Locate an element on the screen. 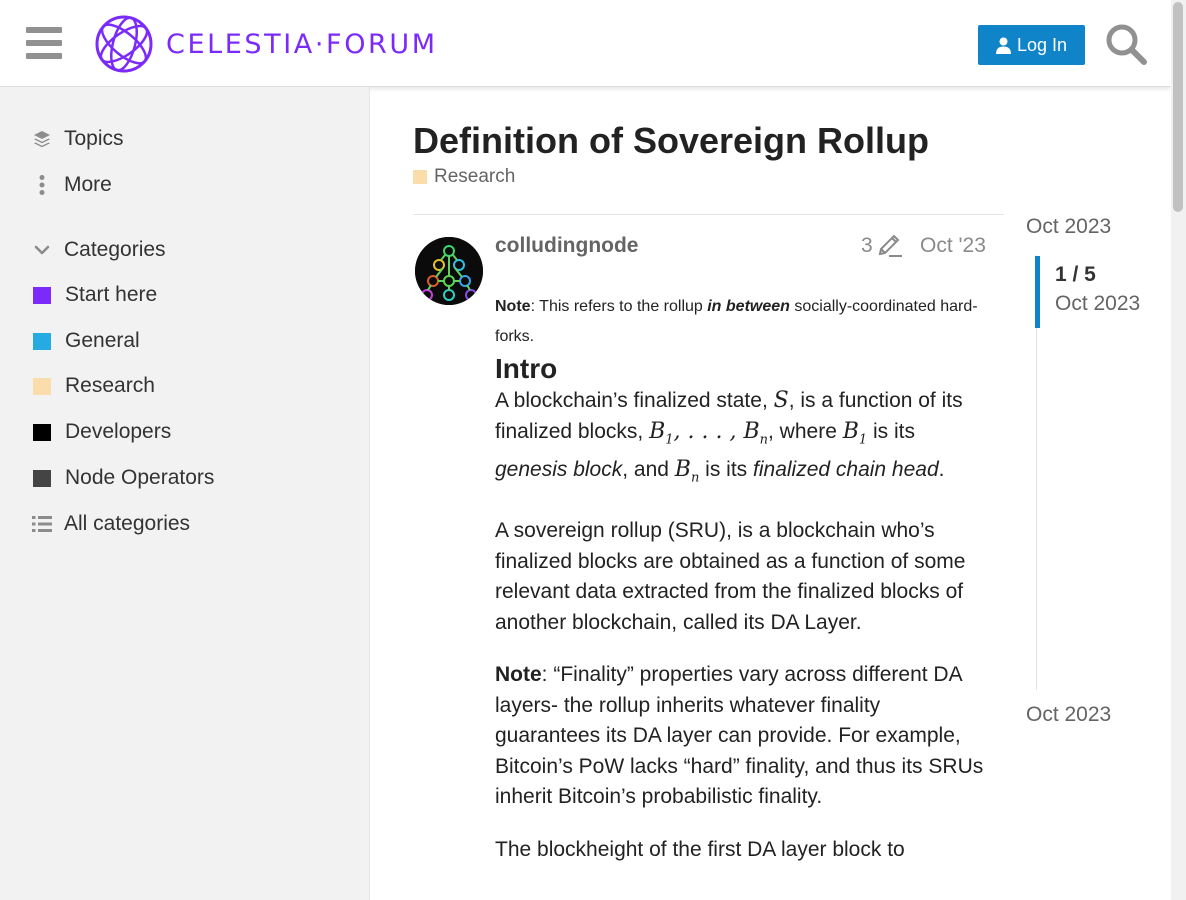  text: , where is located at coordinates (805, 431).